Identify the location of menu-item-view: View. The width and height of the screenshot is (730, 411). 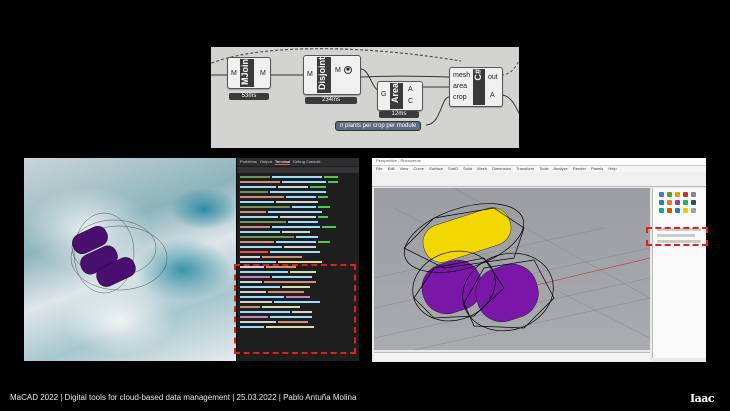
(404, 168).